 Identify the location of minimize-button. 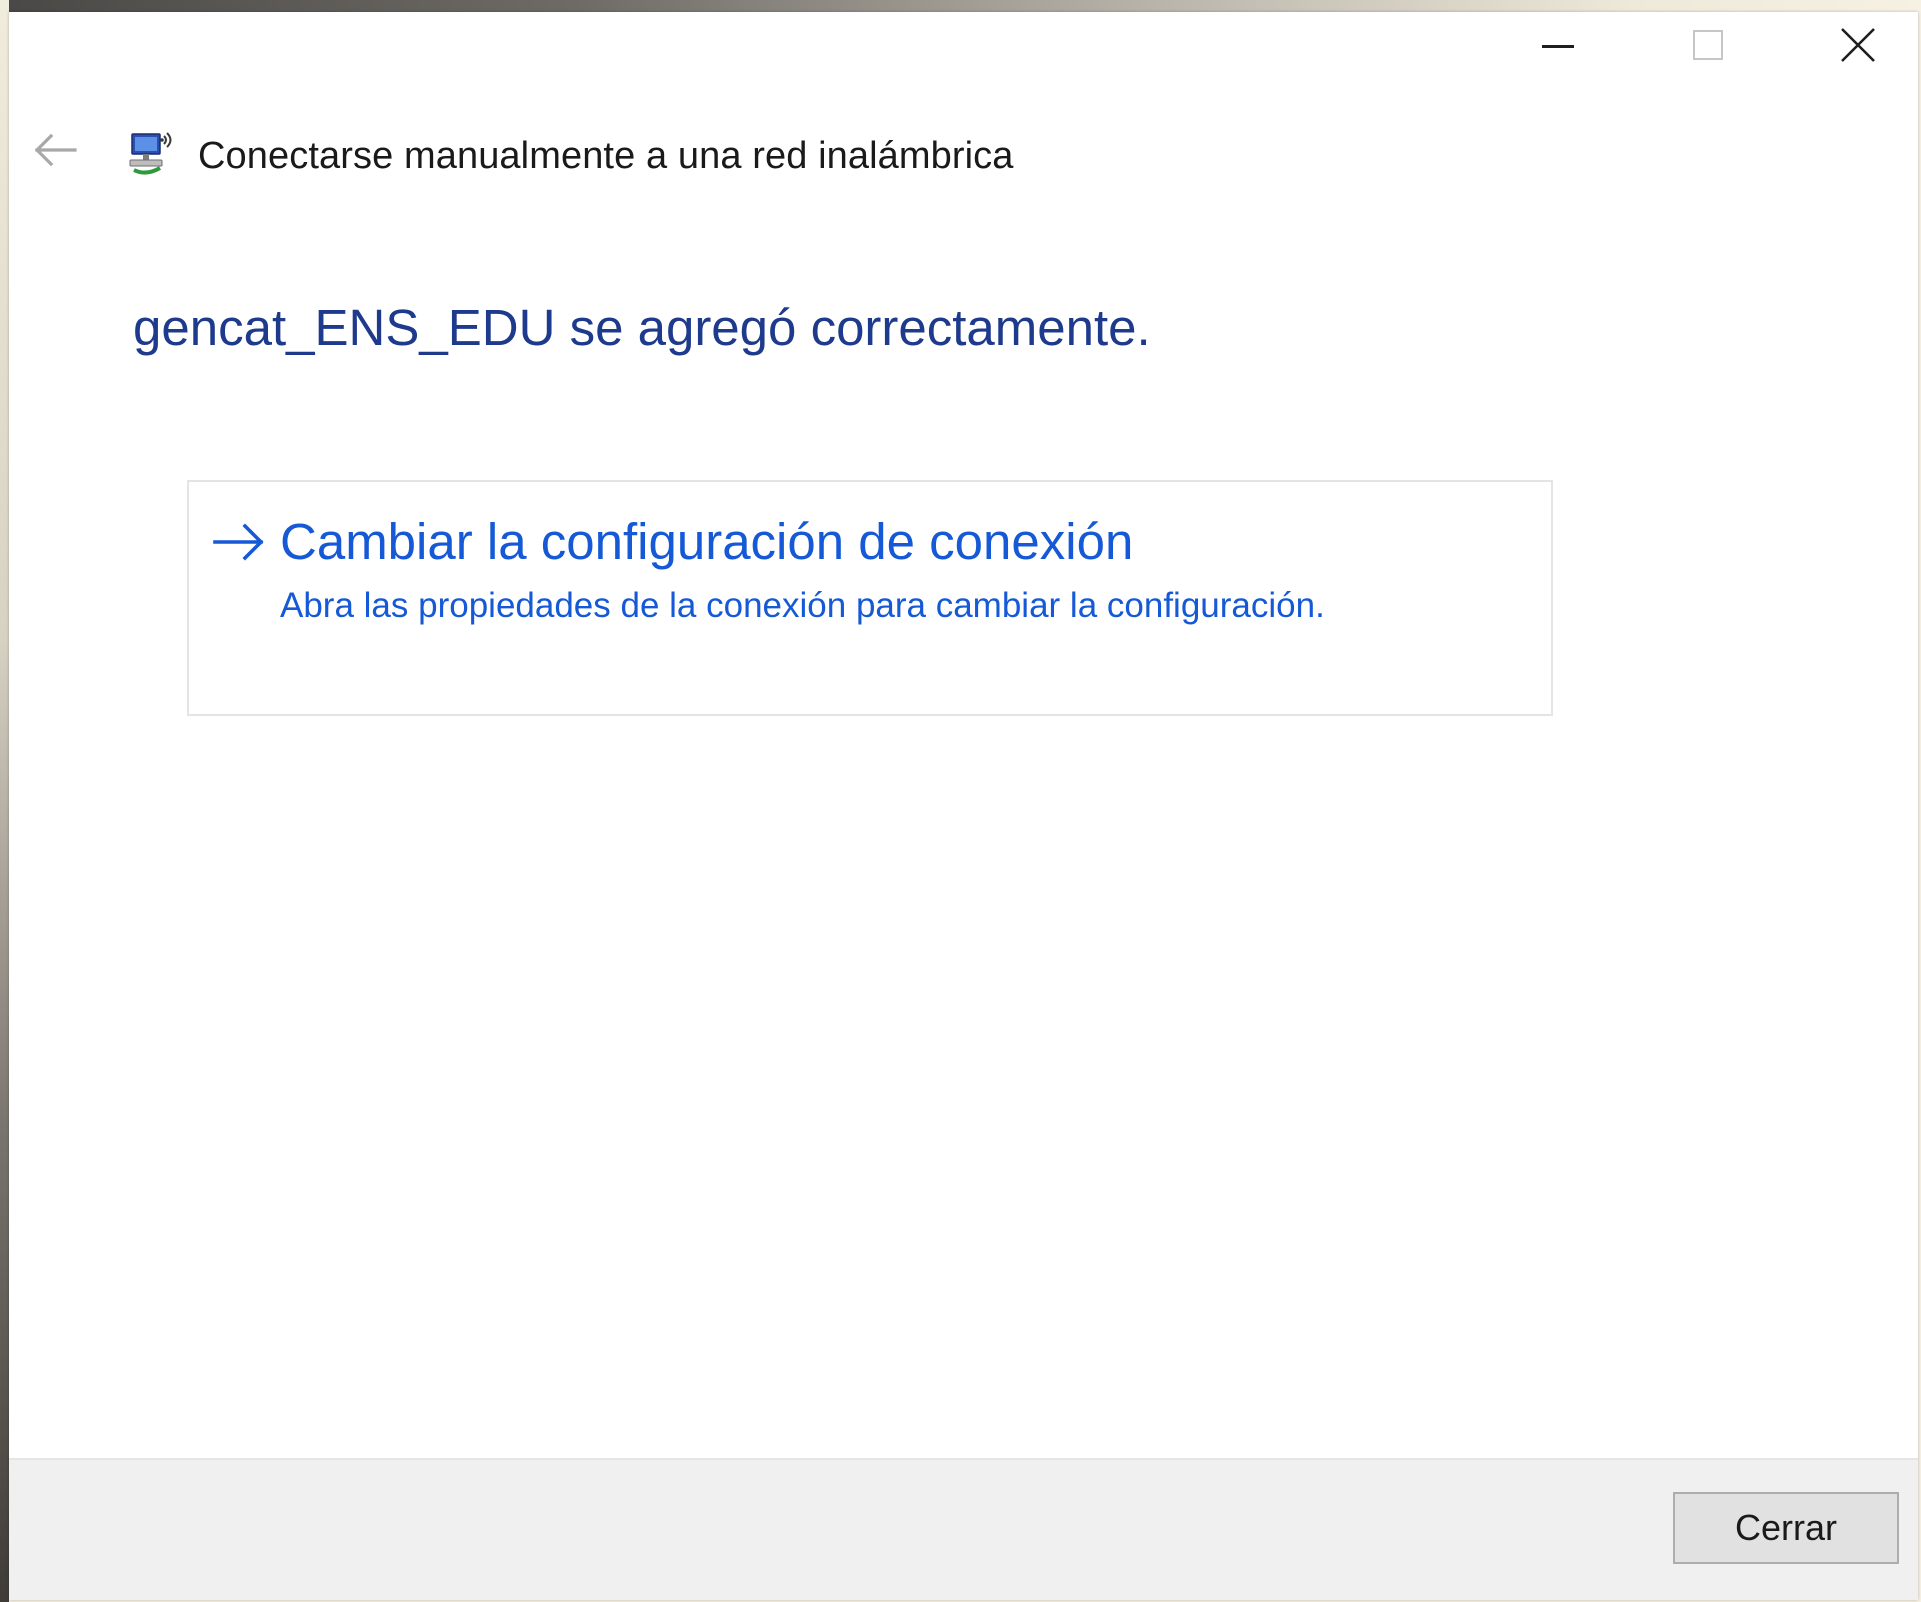
(1558, 45).